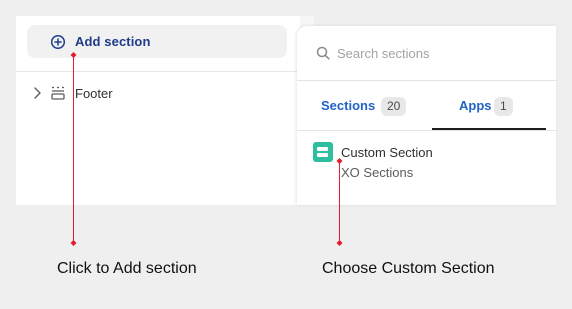 This screenshot has height=309, width=572. I want to click on result-title: Custom Section, so click(387, 152).